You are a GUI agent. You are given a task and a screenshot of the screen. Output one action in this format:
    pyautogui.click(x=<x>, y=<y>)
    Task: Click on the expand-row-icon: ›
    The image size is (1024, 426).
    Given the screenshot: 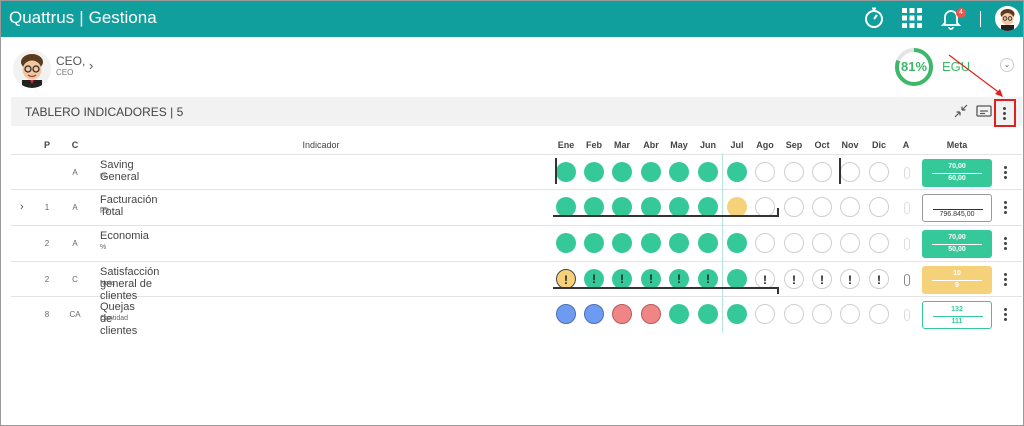 What is the action you would take?
    pyautogui.click(x=22, y=207)
    